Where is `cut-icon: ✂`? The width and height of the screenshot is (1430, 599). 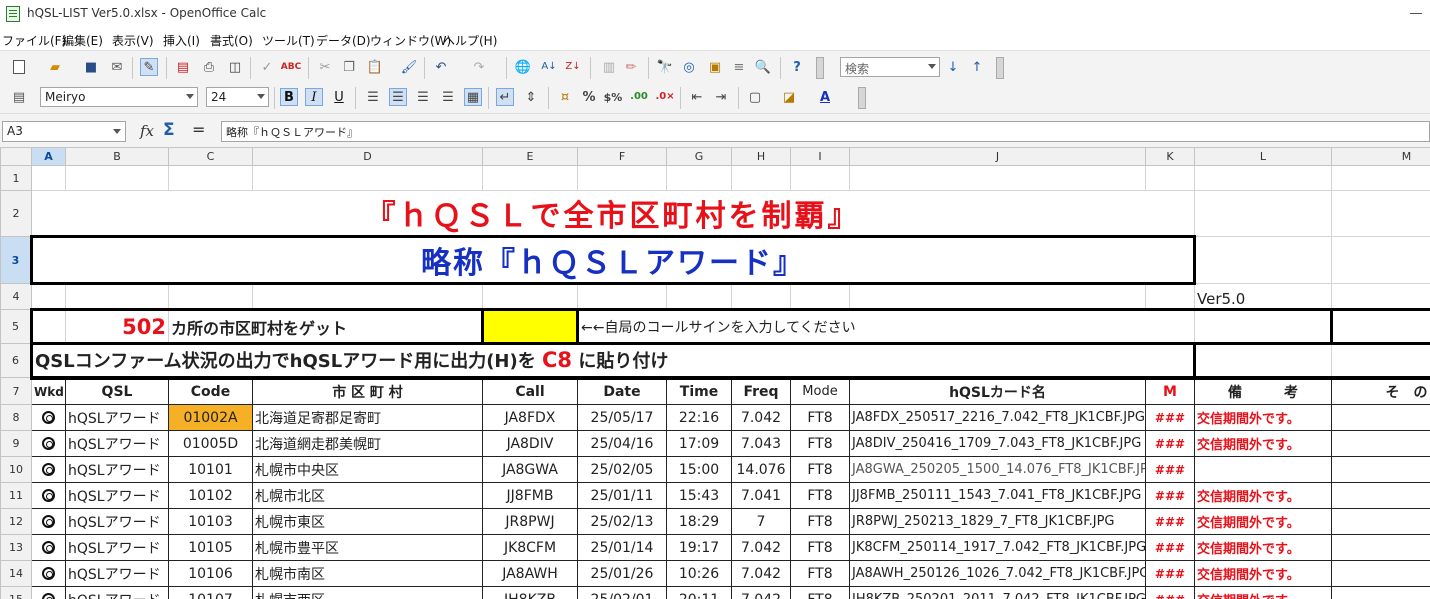 cut-icon: ✂ is located at coordinates (325, 67).